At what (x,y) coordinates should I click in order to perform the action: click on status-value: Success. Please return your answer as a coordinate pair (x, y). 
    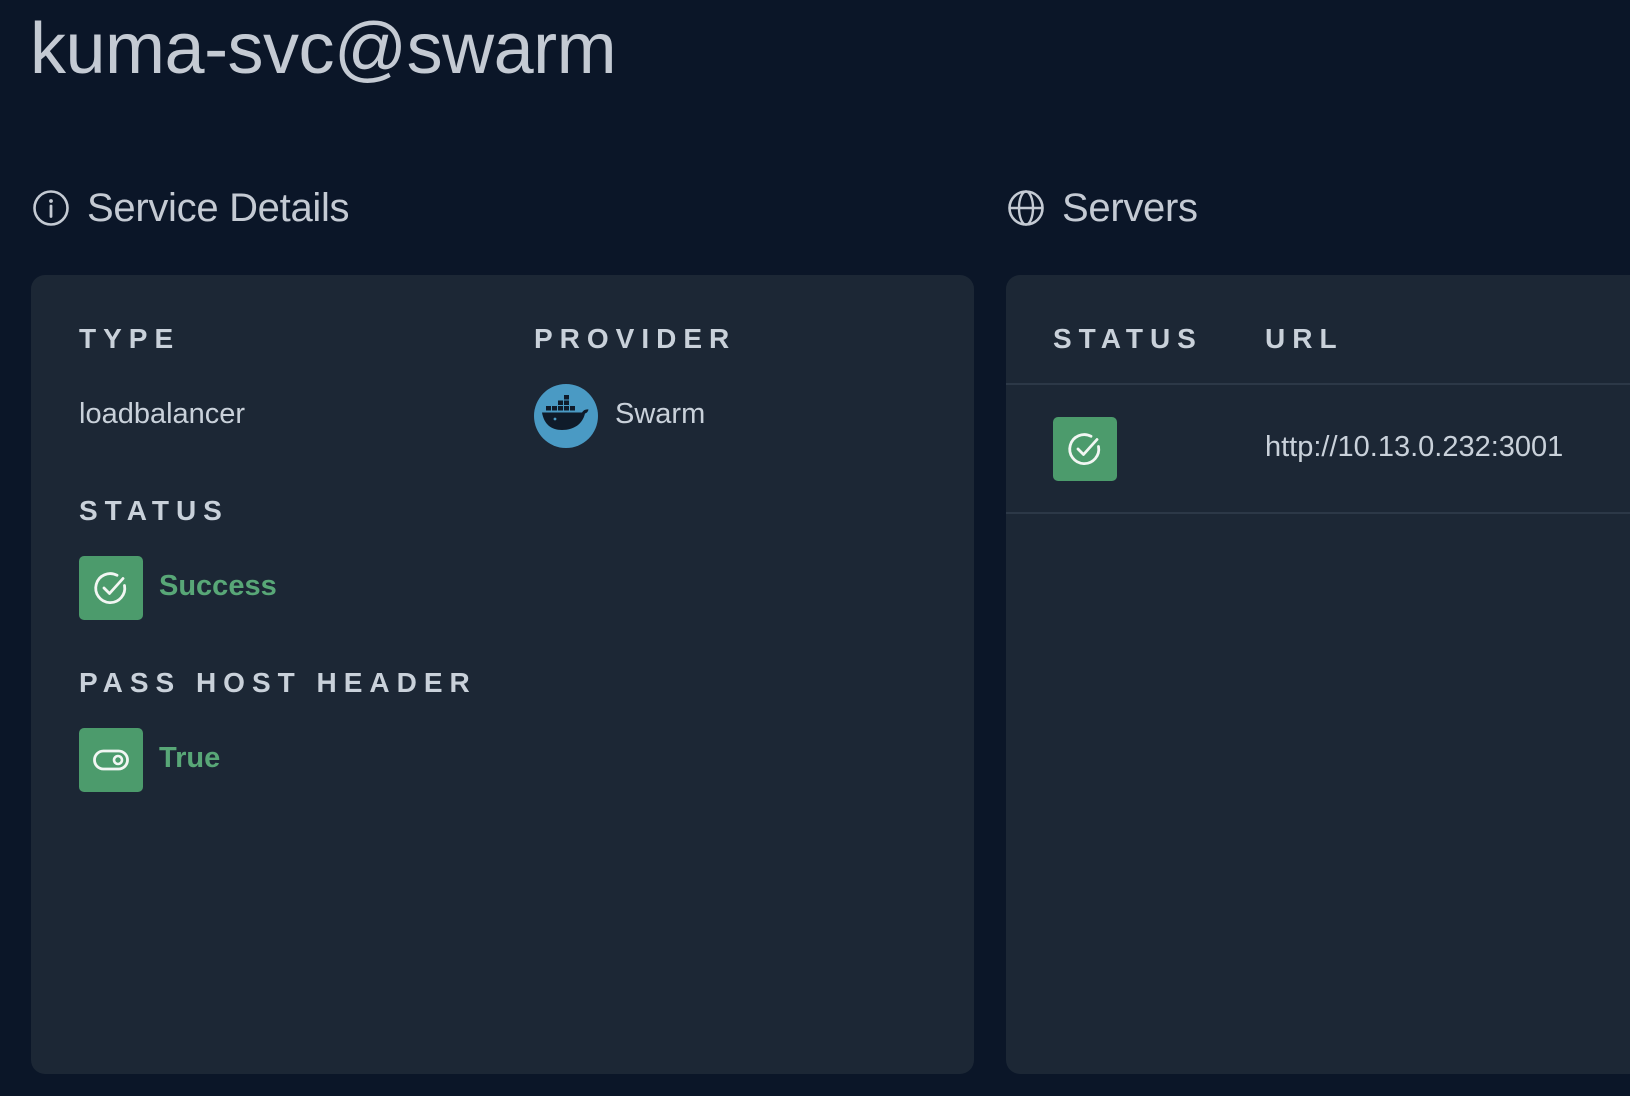
    Looking at the image, I should click on (218, 586).